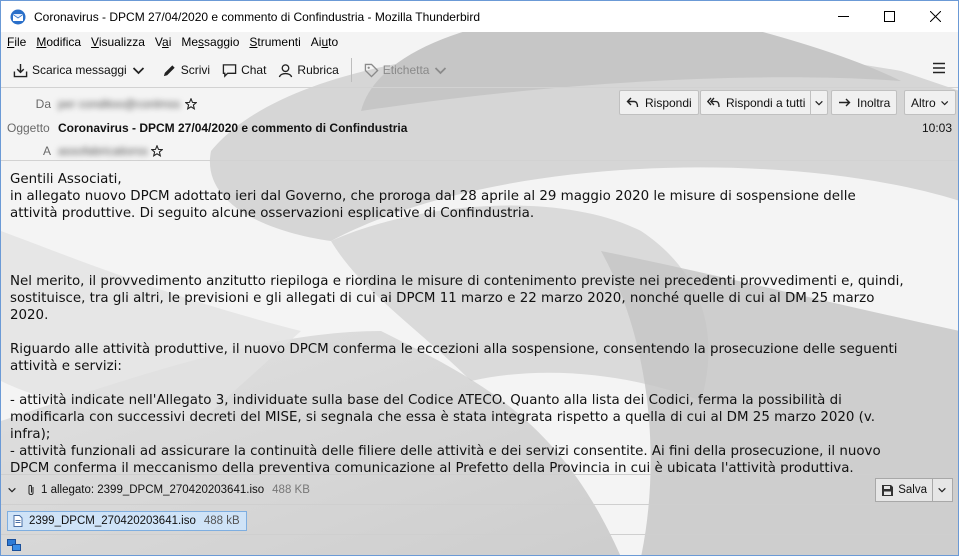 The image size is (959, 556). I want to click on forward-icon, so click(845, 102).